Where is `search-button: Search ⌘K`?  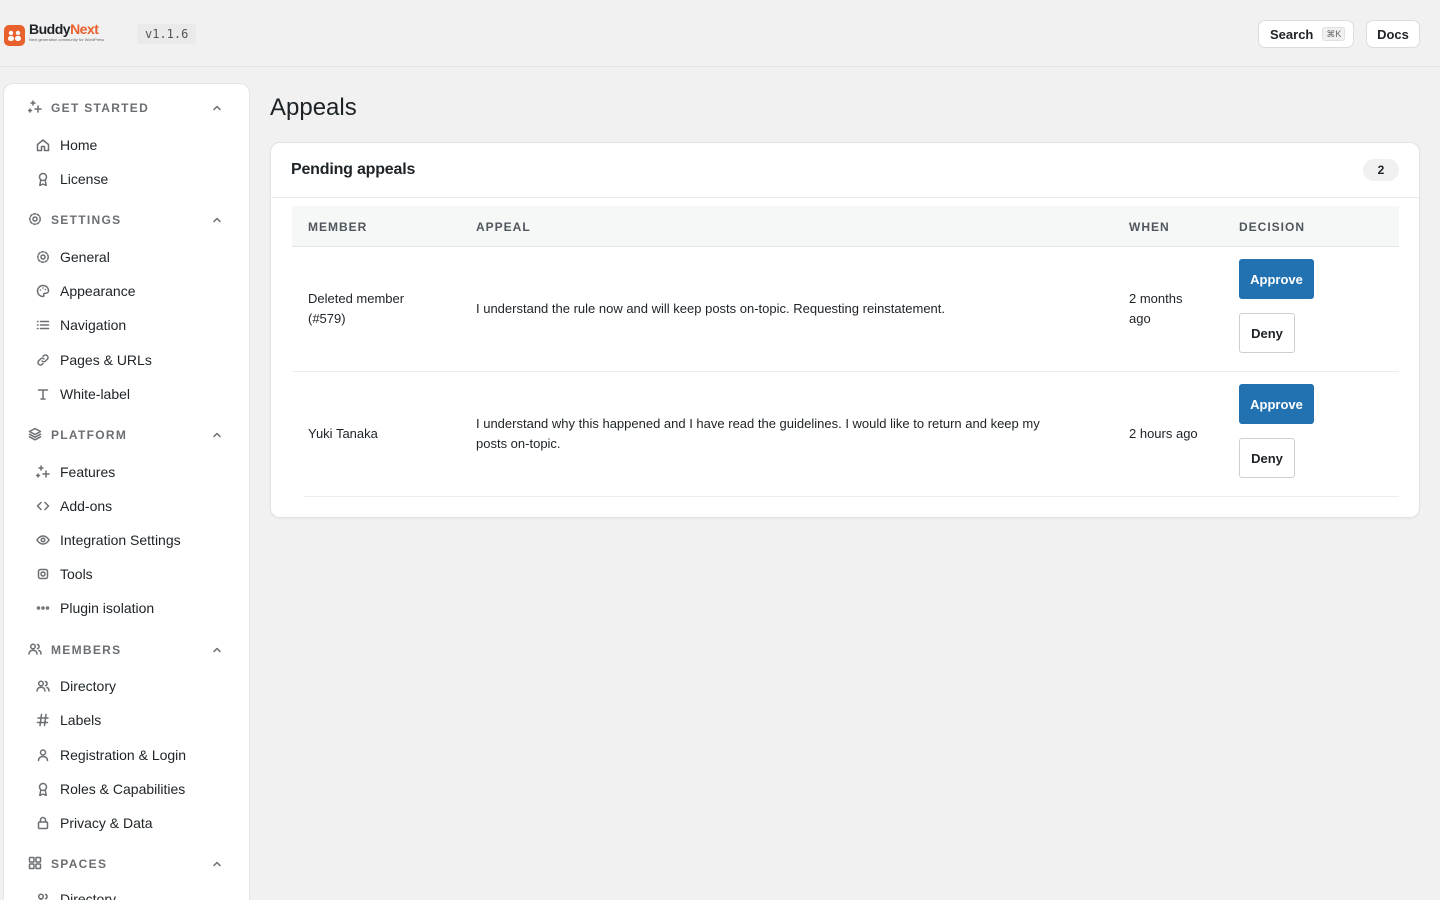
search-button: Search ⌘K is located at coordinates (1306, 34).